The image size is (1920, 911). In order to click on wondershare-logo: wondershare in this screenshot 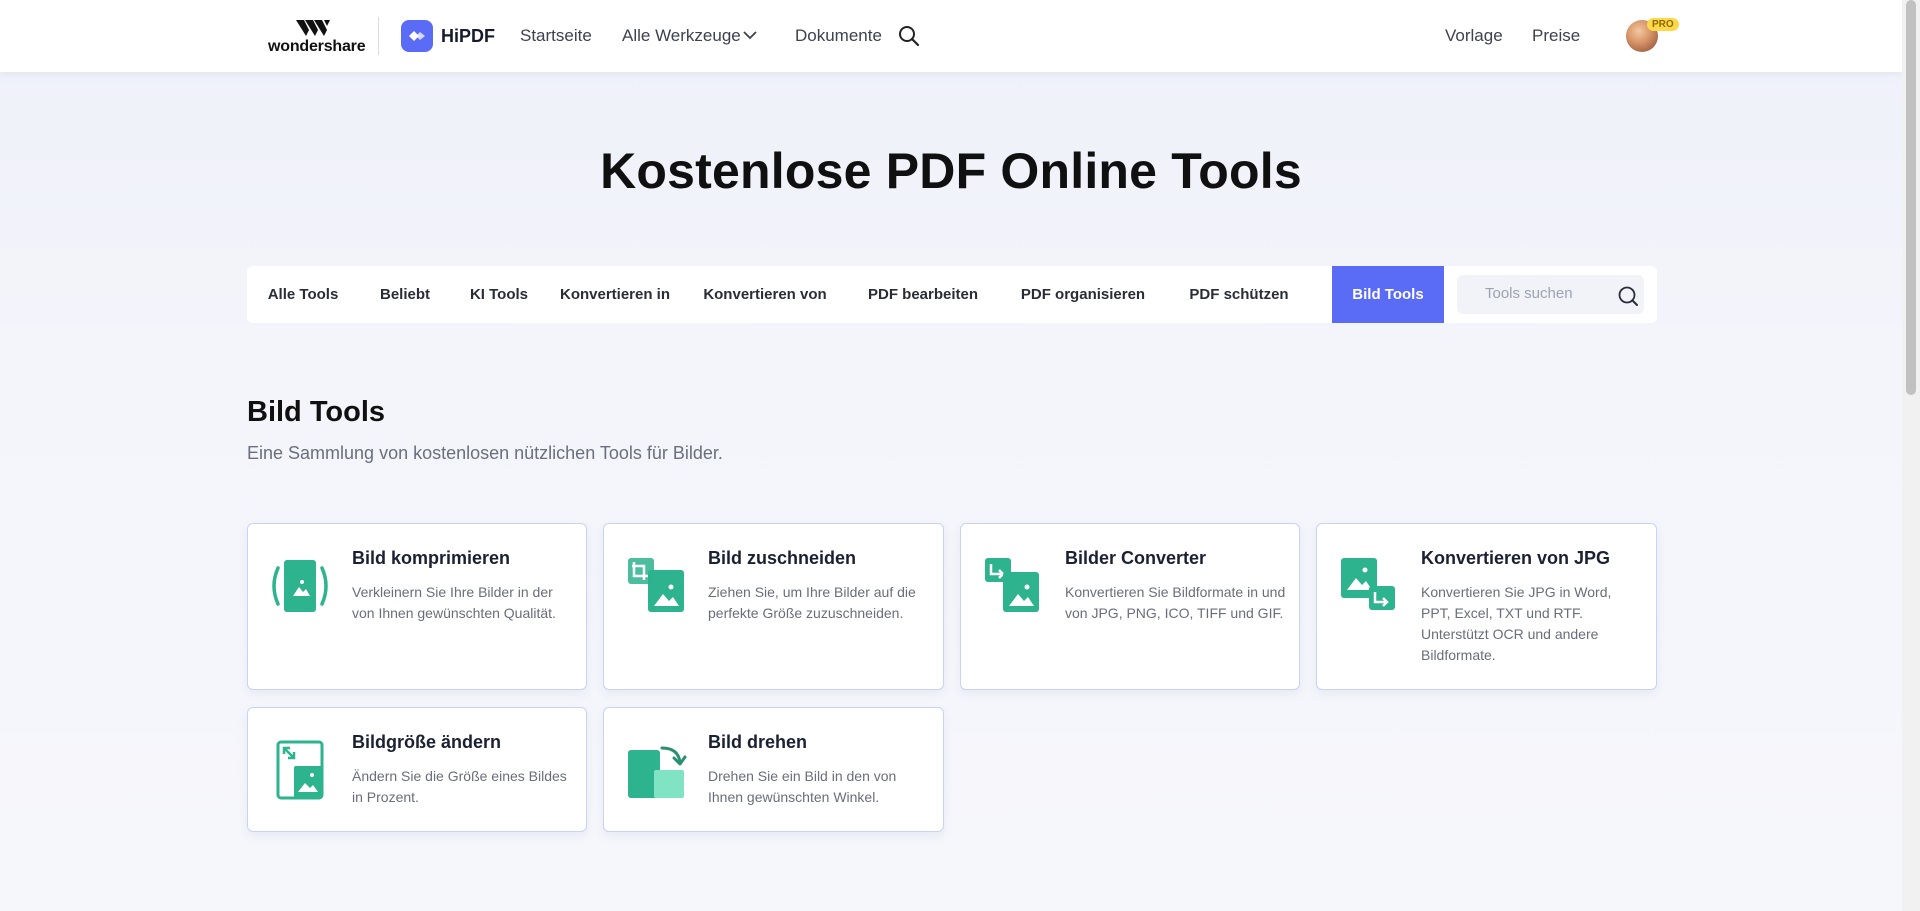, I will do `click(317, 38)`.